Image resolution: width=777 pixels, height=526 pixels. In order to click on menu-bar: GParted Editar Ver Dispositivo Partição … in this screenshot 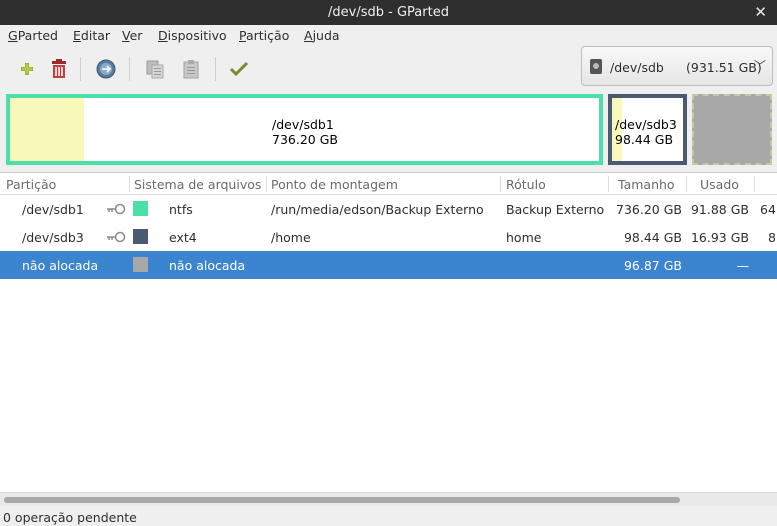, I will do `click(388, 36)`.